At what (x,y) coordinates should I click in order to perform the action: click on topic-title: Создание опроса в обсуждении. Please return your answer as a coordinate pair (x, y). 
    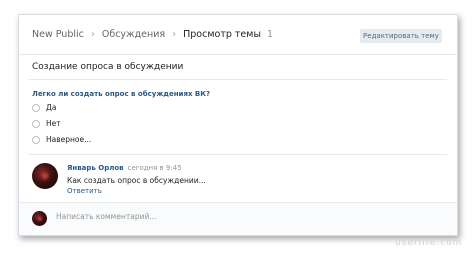
    Looking at the image, I should click on (108, 67).